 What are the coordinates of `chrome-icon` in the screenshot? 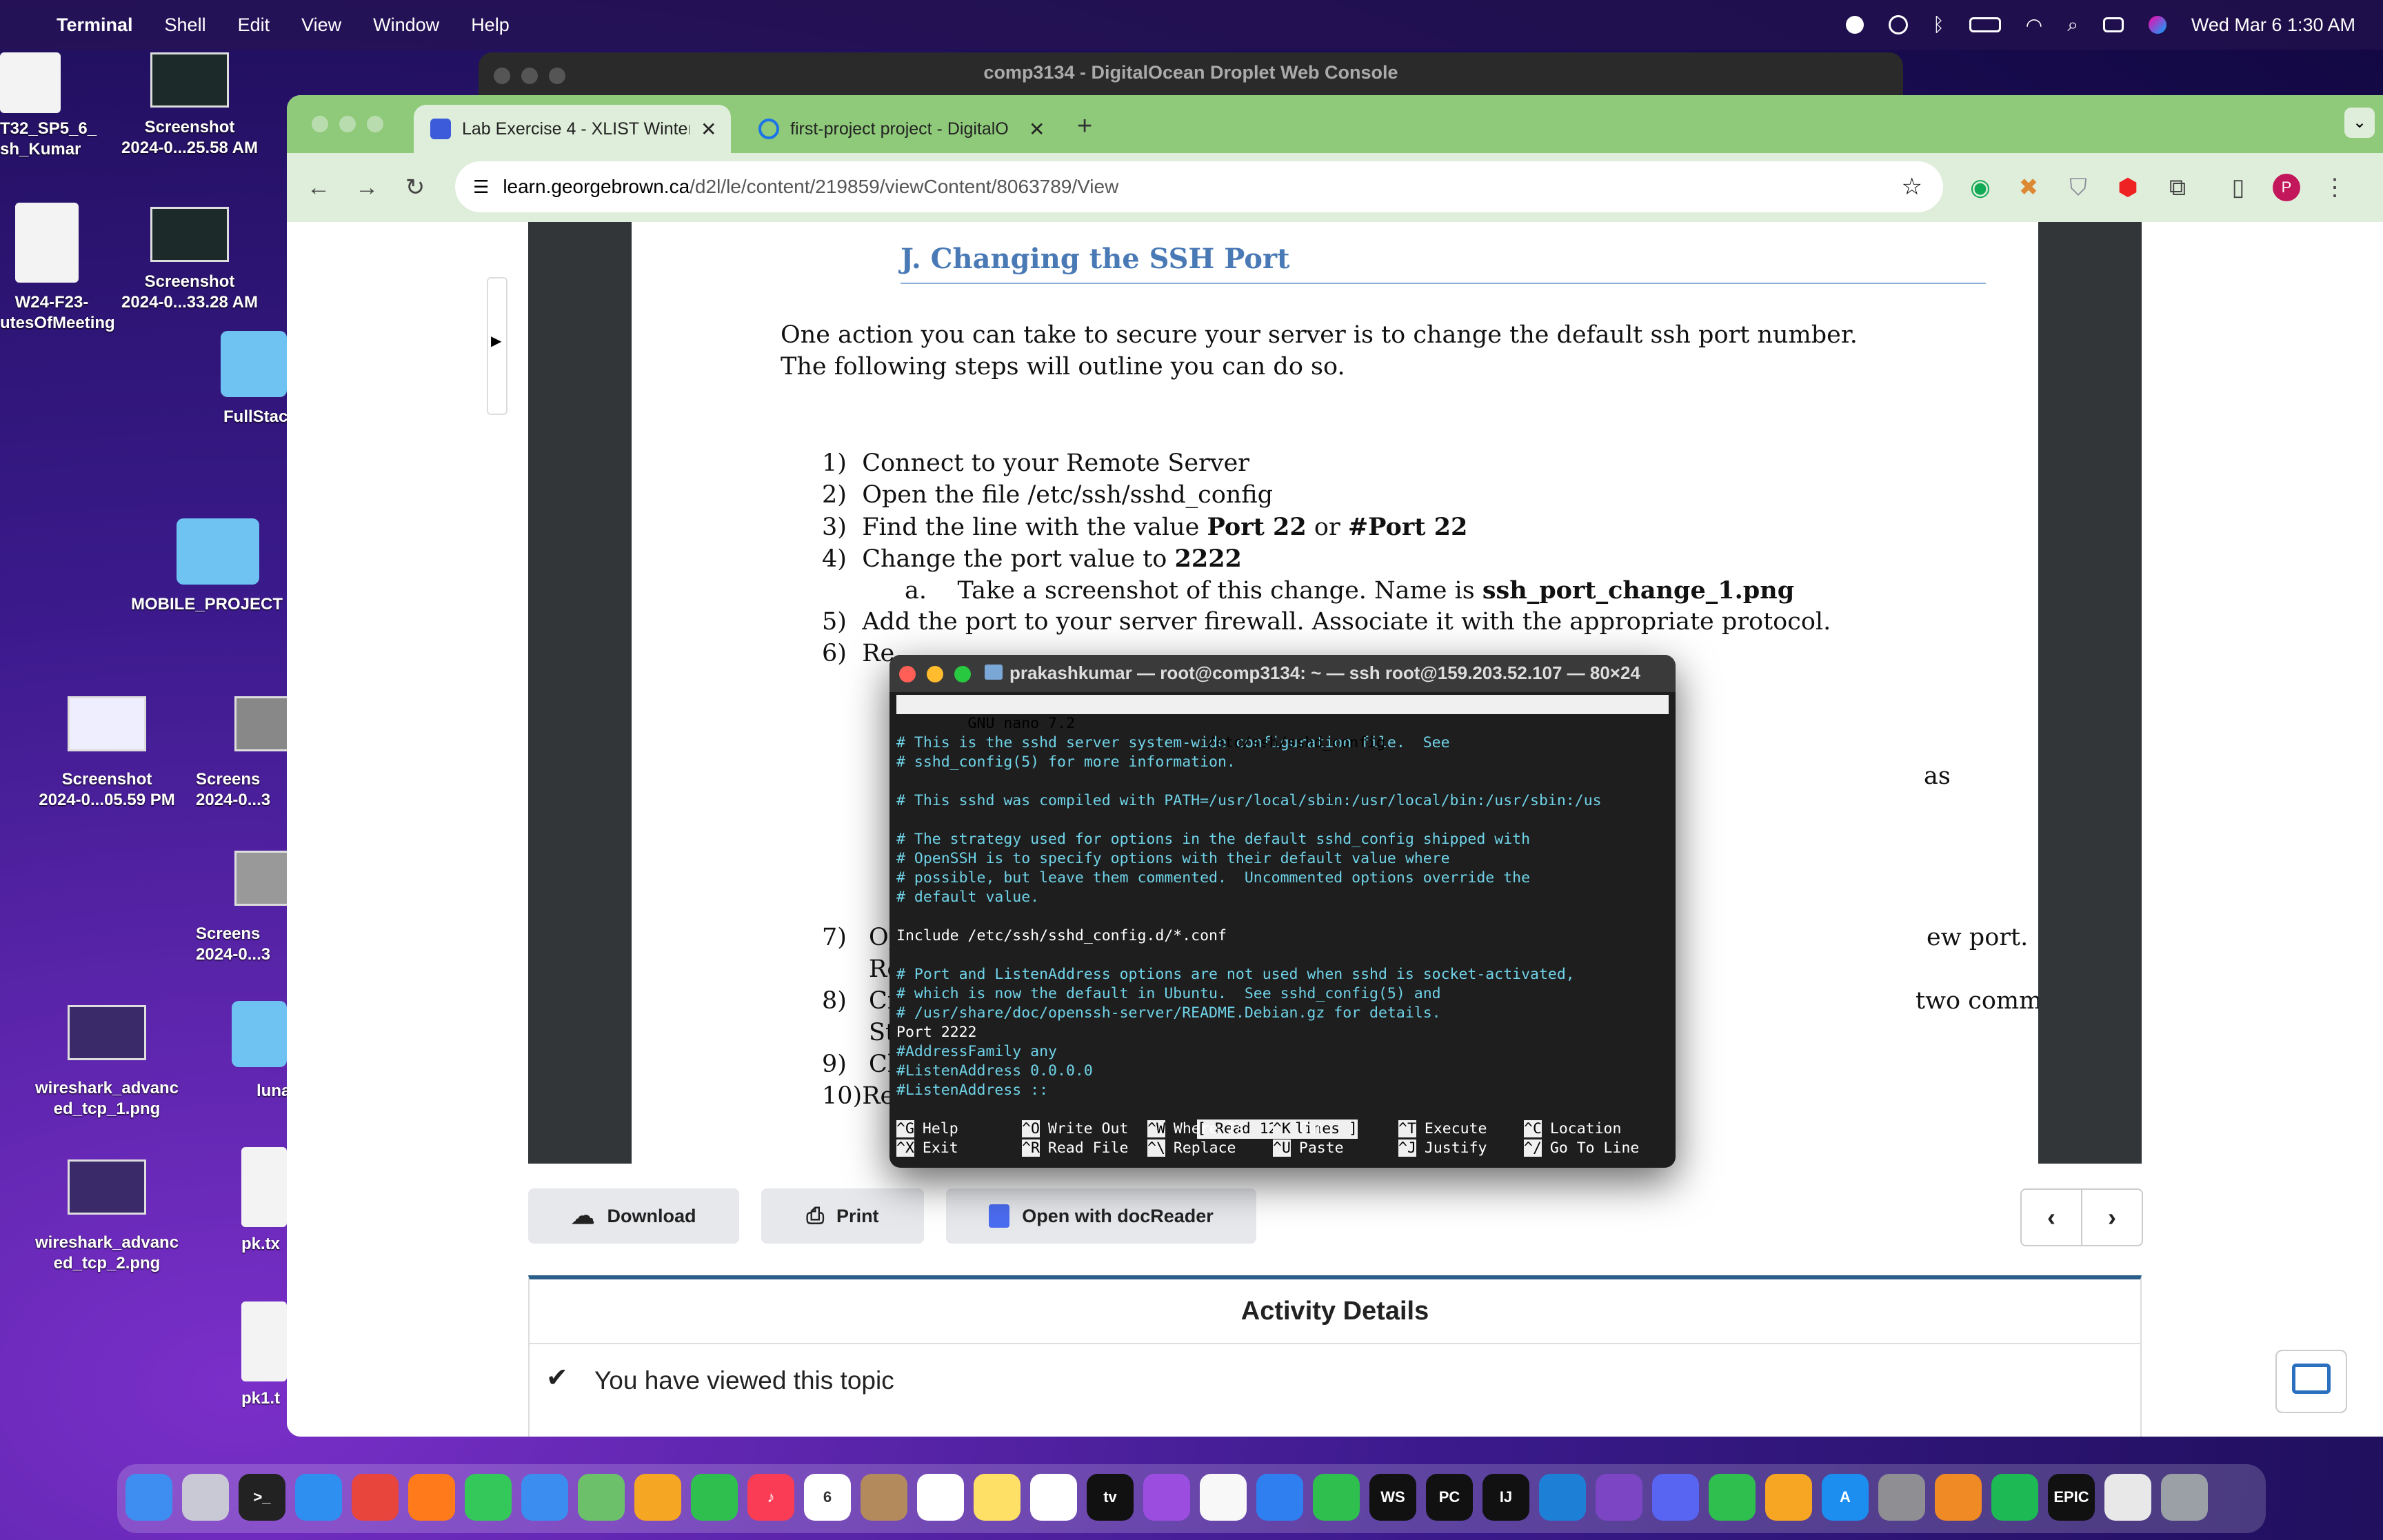 It's located at (375, 1498).